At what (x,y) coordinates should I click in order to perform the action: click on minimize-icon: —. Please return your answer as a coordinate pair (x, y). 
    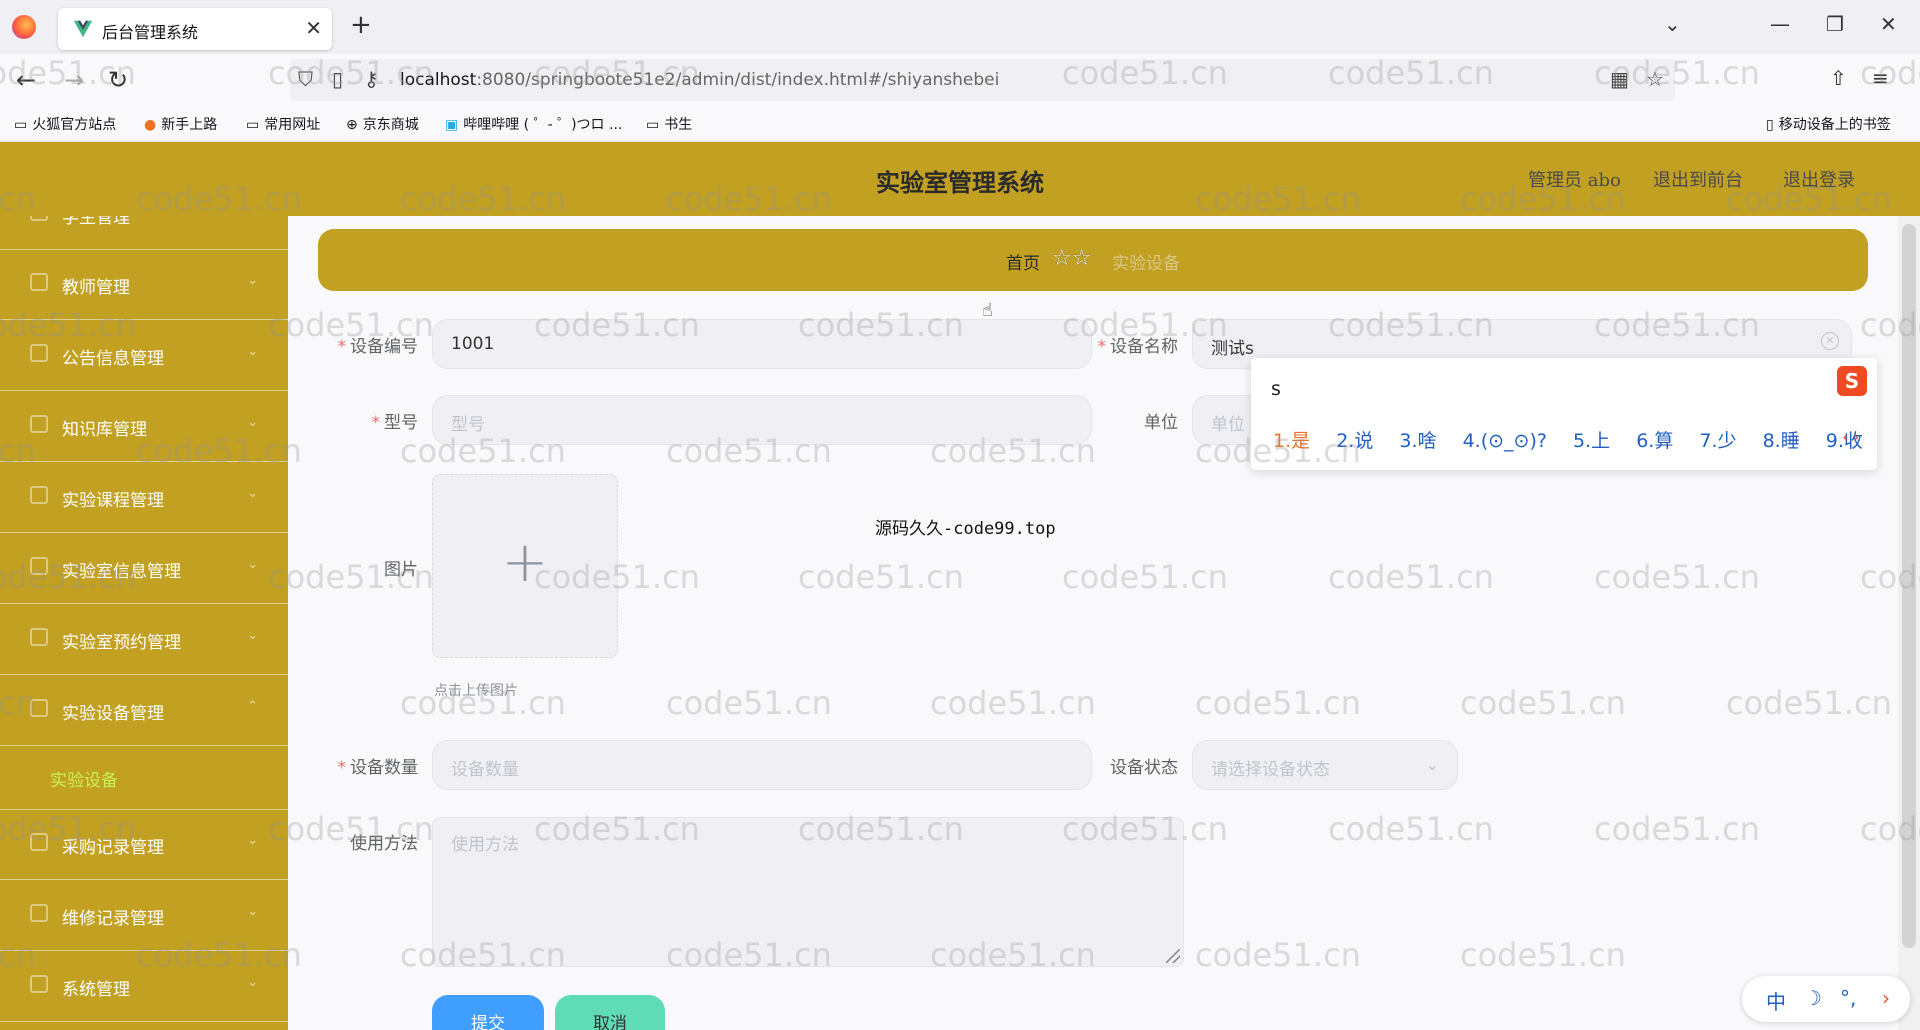
    Looking at the image, I should click on (1780, 24).